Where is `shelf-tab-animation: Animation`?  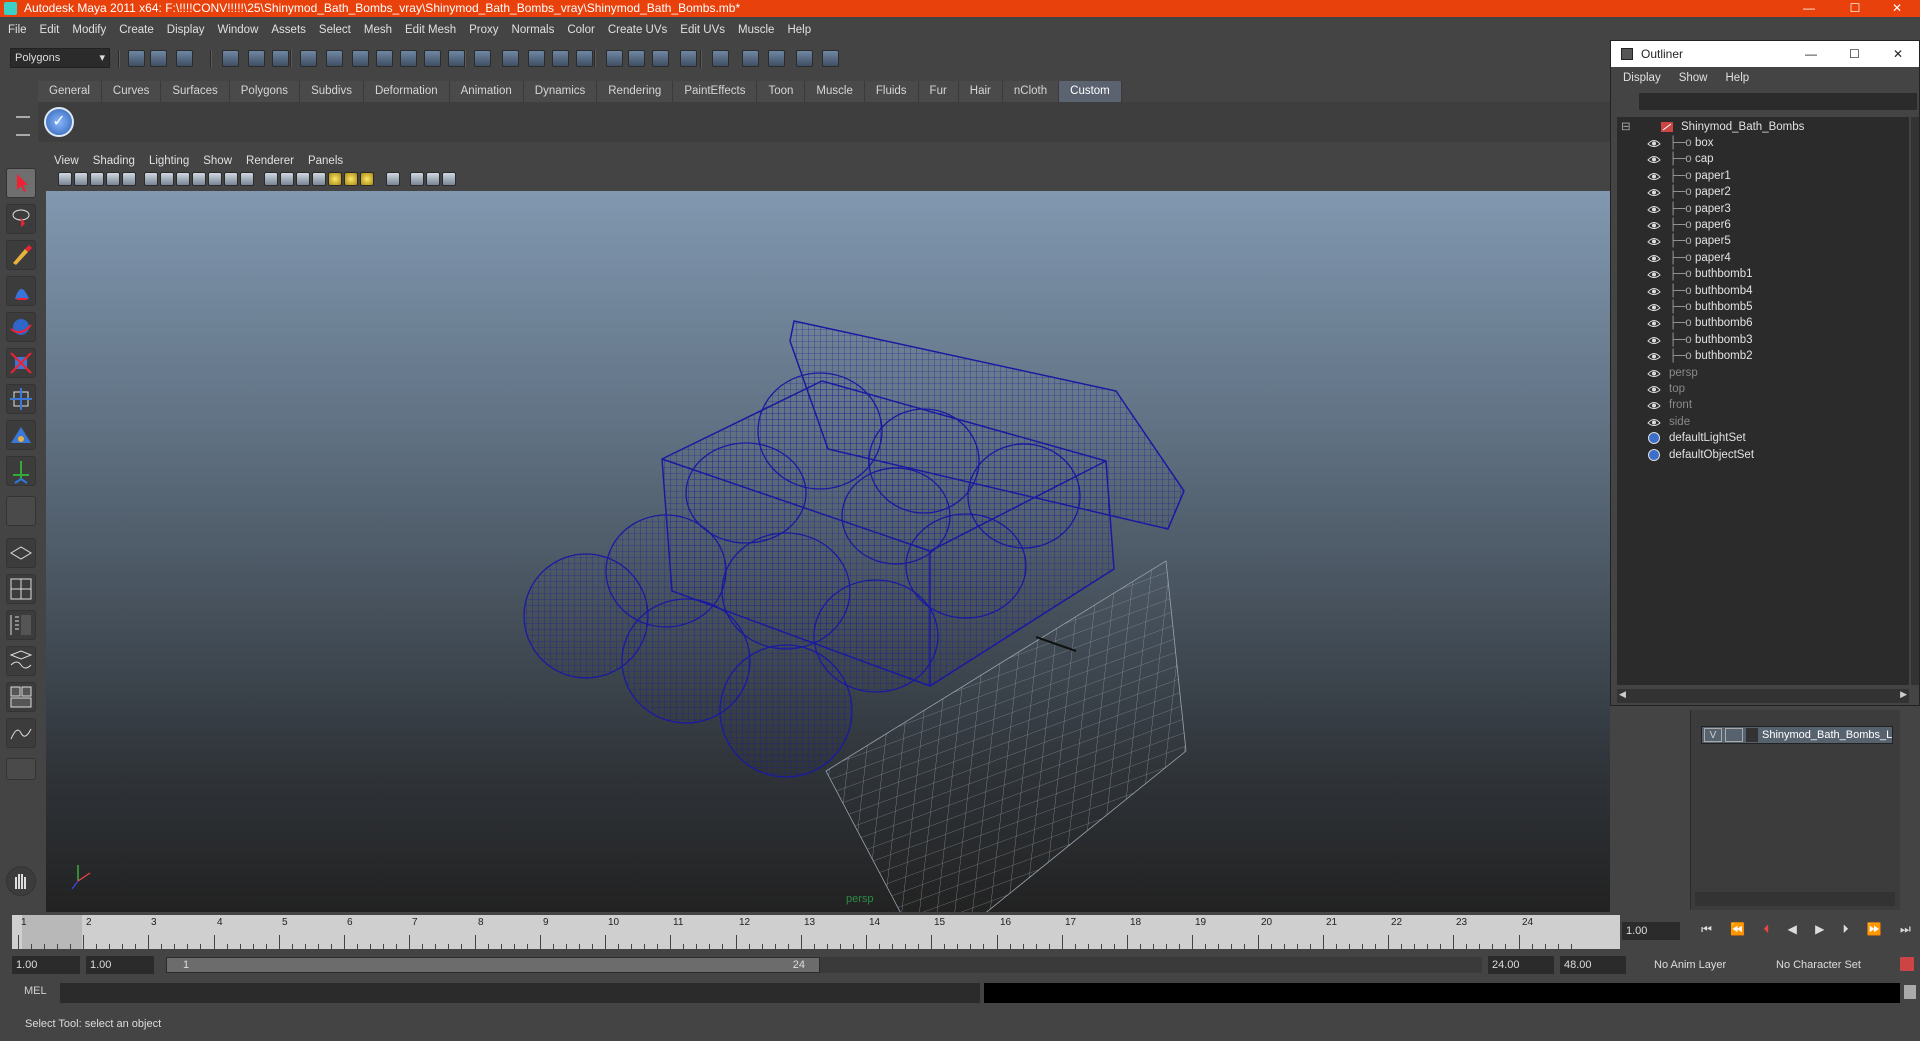 shelf-tab-animation: Animation is located at coordinates (486, 91).